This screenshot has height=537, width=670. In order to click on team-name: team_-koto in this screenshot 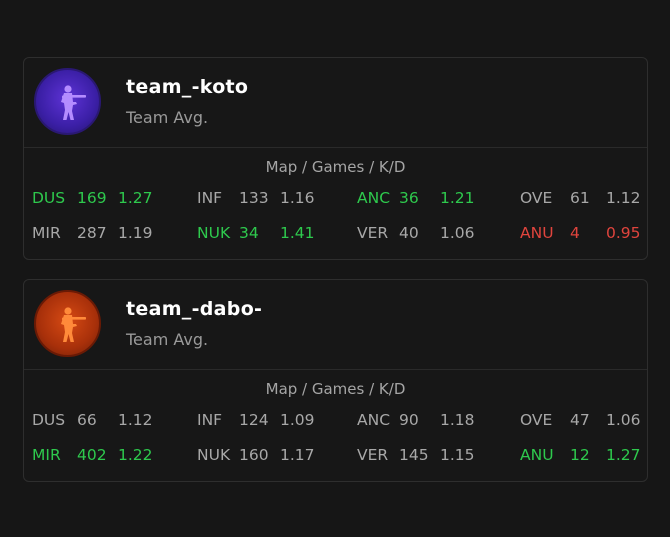, I will do `click(187, 87)`.